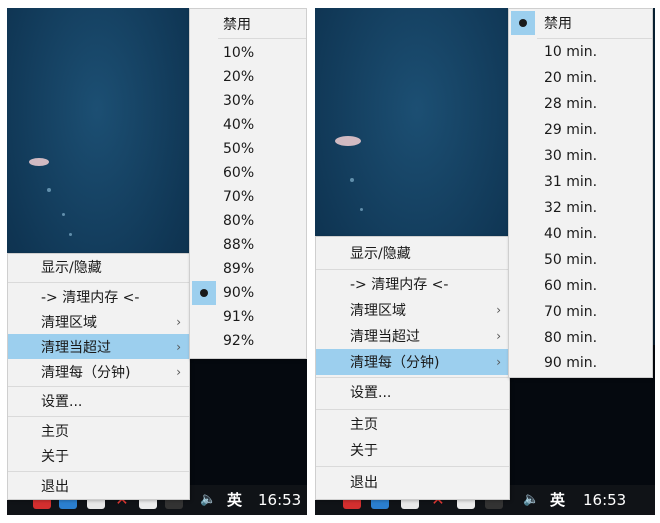 The height and width of the screenshot is (523, 660). Describe the element at coordinates (580, 130) in the screenshot. I see `submenu-item: 29 min.` at that location.